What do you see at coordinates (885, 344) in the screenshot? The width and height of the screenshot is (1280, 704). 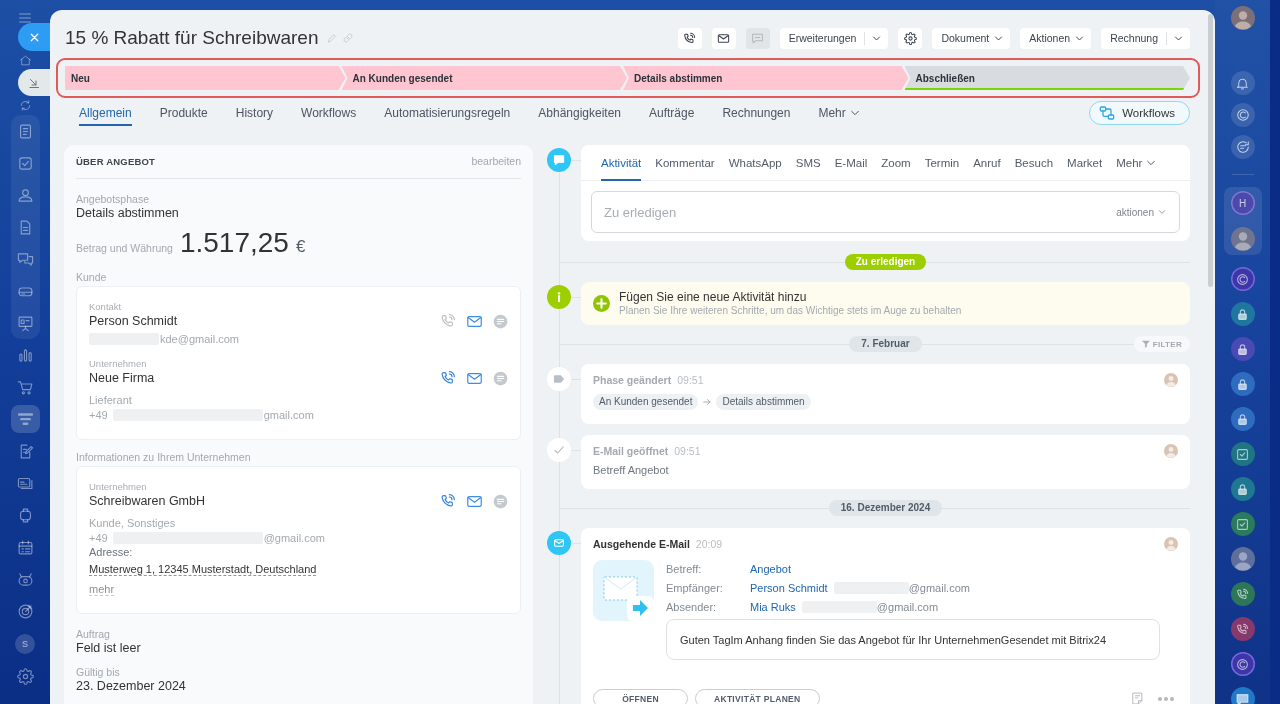 I see `date-badge: 7. Februar` at bounding box center [885, 344].